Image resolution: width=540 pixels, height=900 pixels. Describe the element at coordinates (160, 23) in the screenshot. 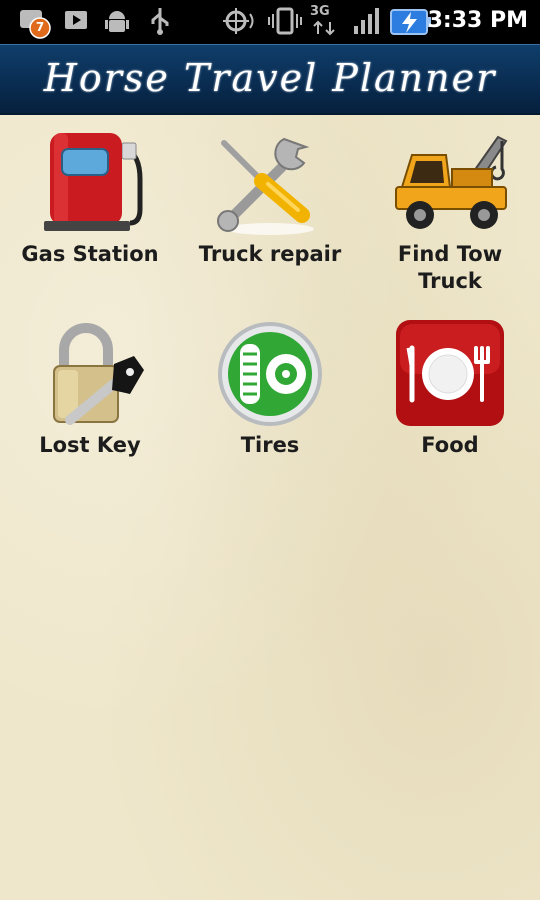

I see `usb-icon` at that location.